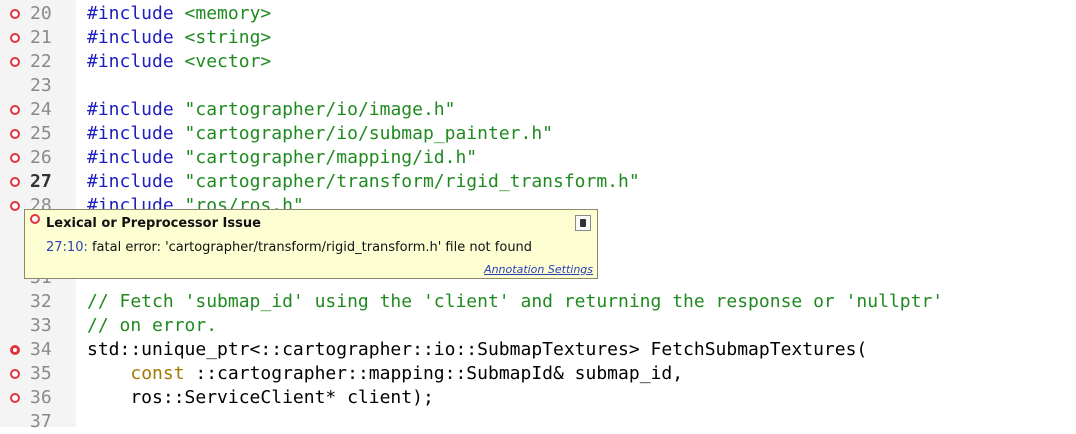 This screenshot has height=434, width=1076. I want to click on code-text: // on error., so click(152, 326).